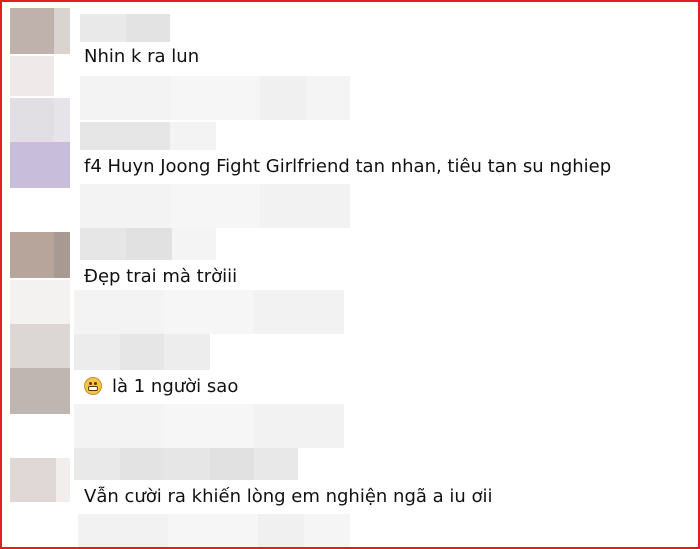  Describe the element at coordinates (161, 276) in the screenshot. I see `comment-text: Đẹp trai mà trờiii` at that location.